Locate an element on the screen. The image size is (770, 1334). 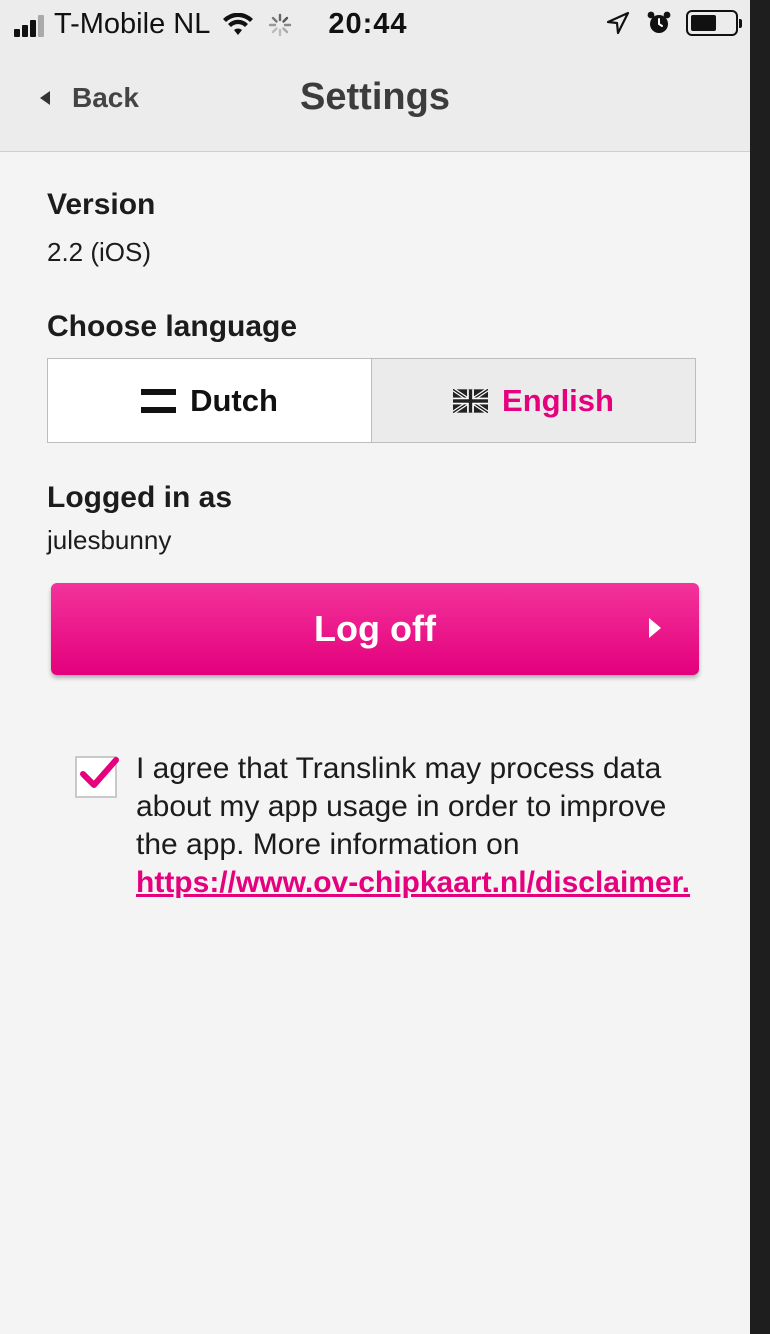
consent-checkbox is located at coordinates (97, 777).